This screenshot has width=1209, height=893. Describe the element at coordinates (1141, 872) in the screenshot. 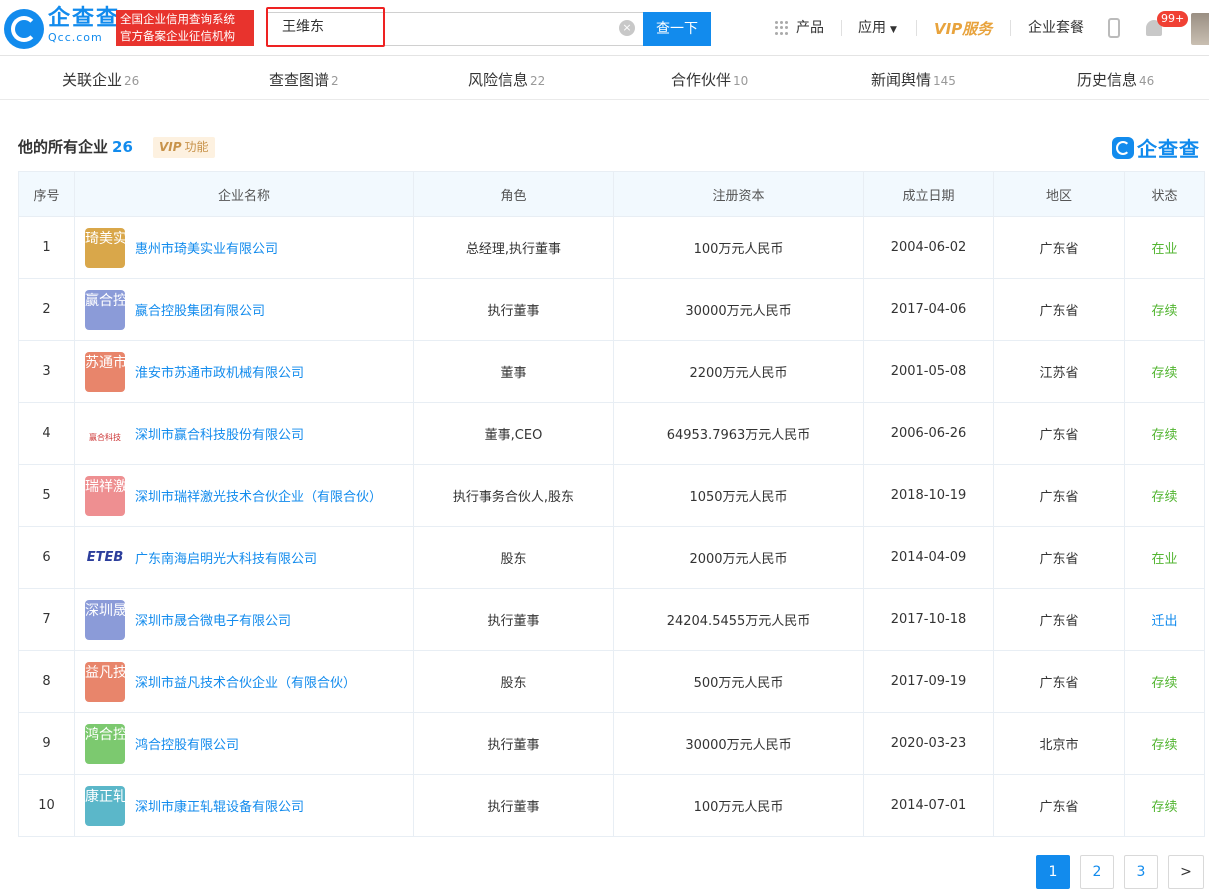

I see `page-3-button: 3` at that location.